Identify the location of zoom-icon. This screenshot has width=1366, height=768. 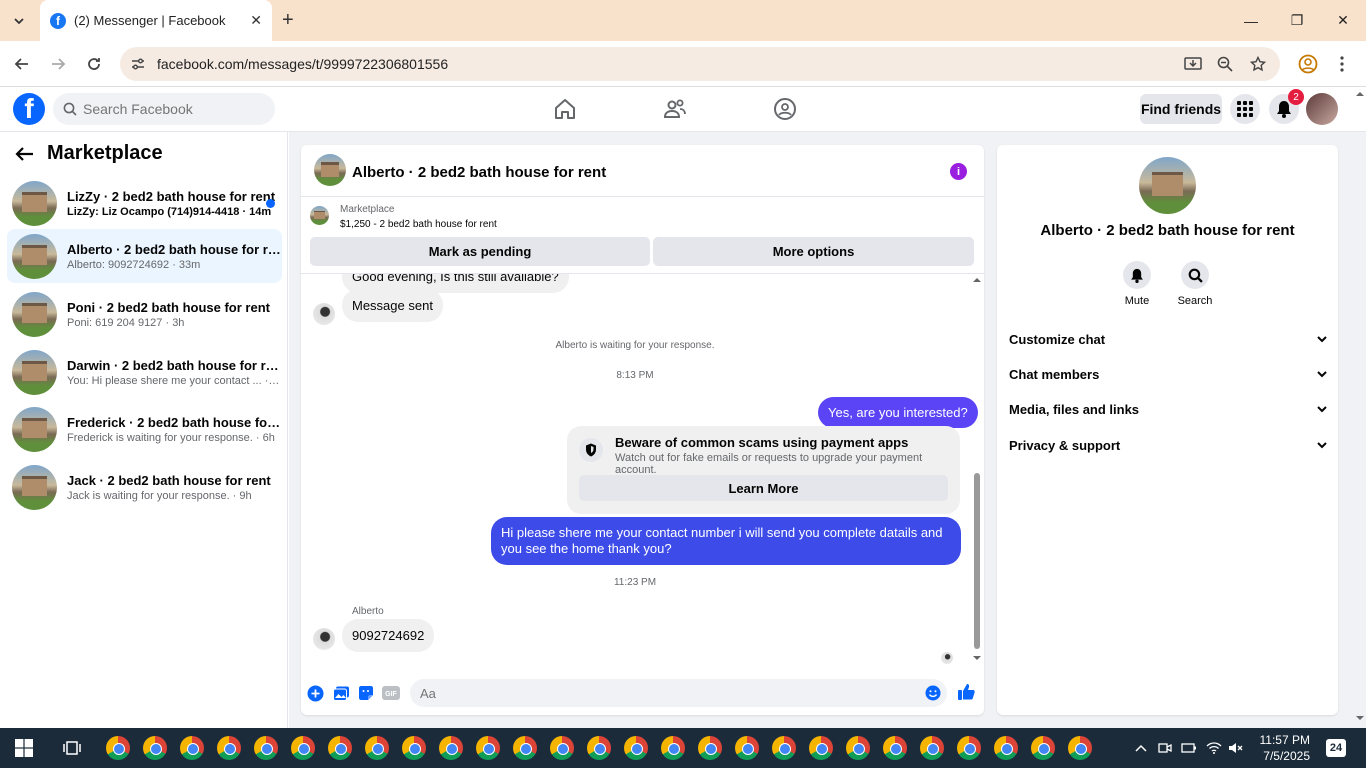
(1225, 64).